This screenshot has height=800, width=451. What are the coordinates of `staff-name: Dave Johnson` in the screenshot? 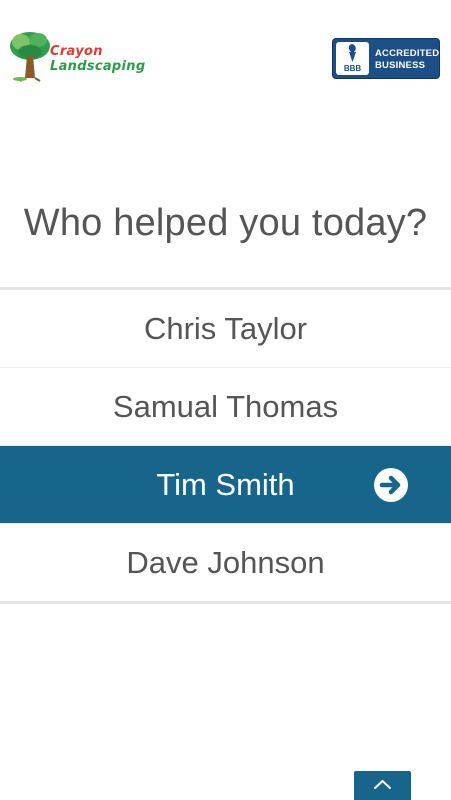 It's located at (225, 562).